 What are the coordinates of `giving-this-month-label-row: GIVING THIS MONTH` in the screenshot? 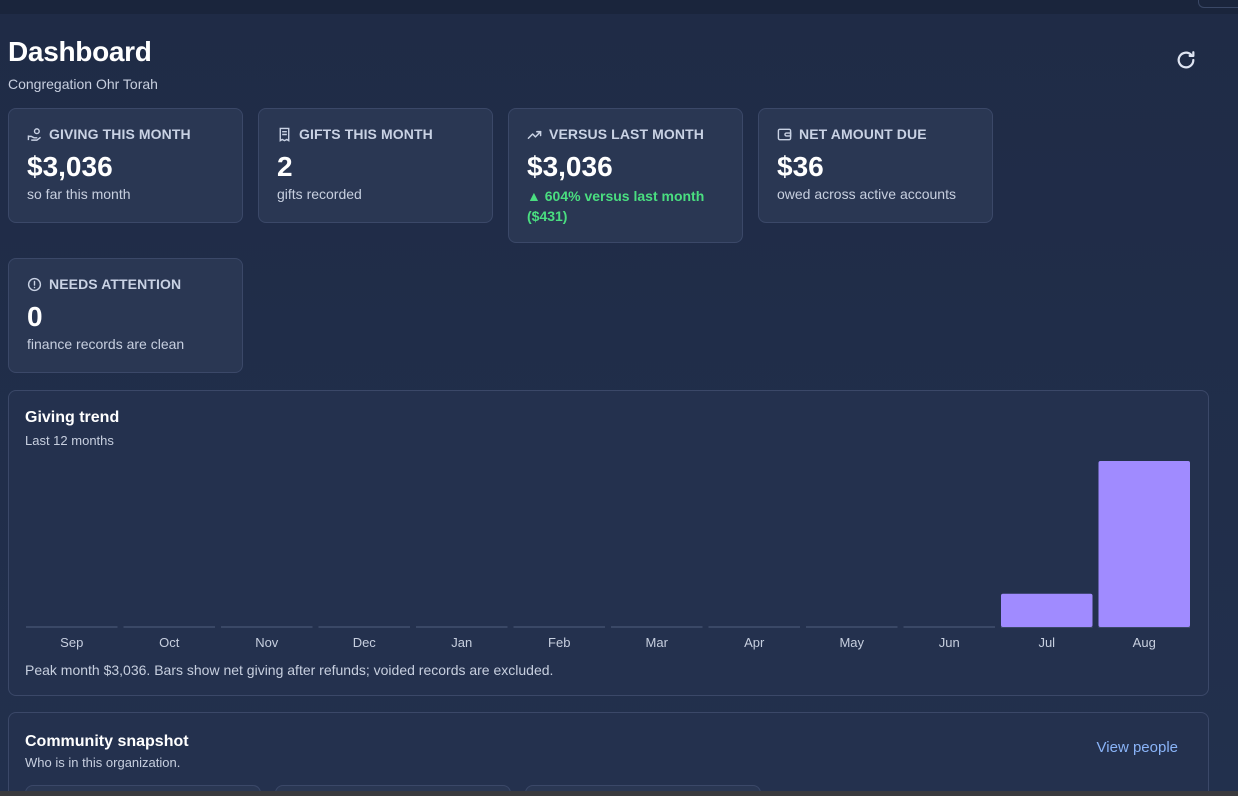 It's located at (125, 134).